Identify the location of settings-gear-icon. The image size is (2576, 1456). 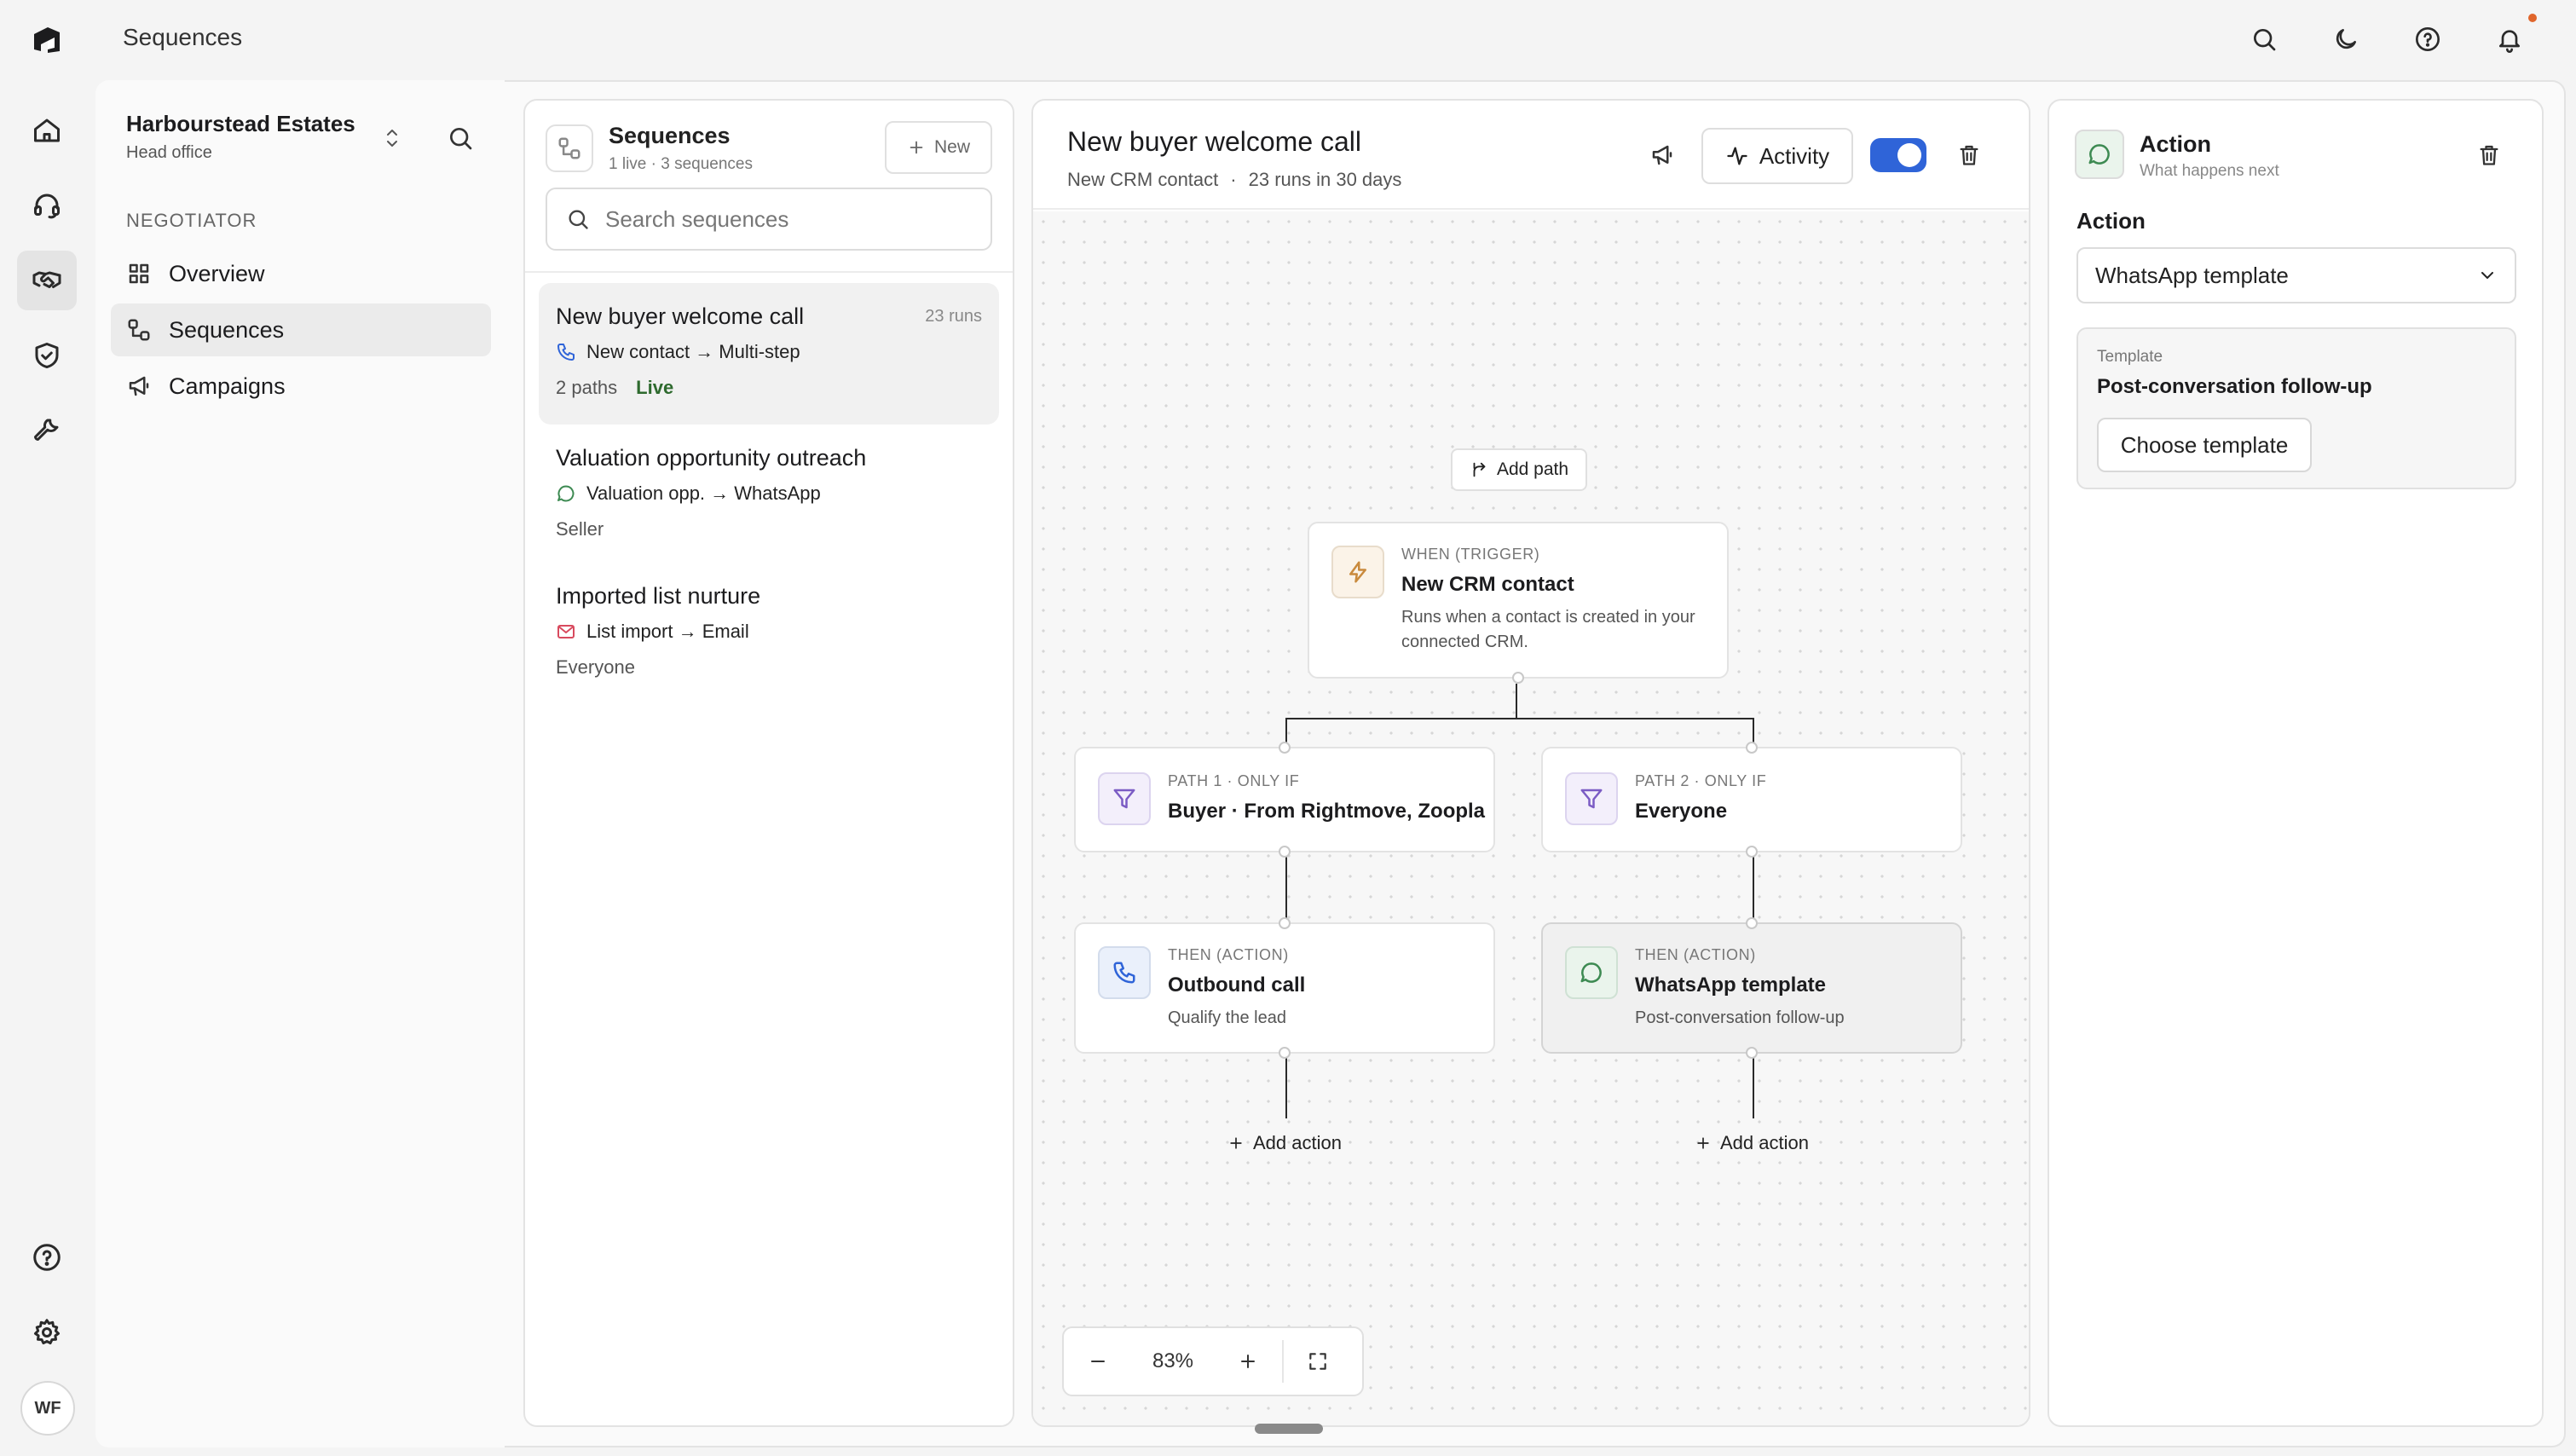
(47, 1332).